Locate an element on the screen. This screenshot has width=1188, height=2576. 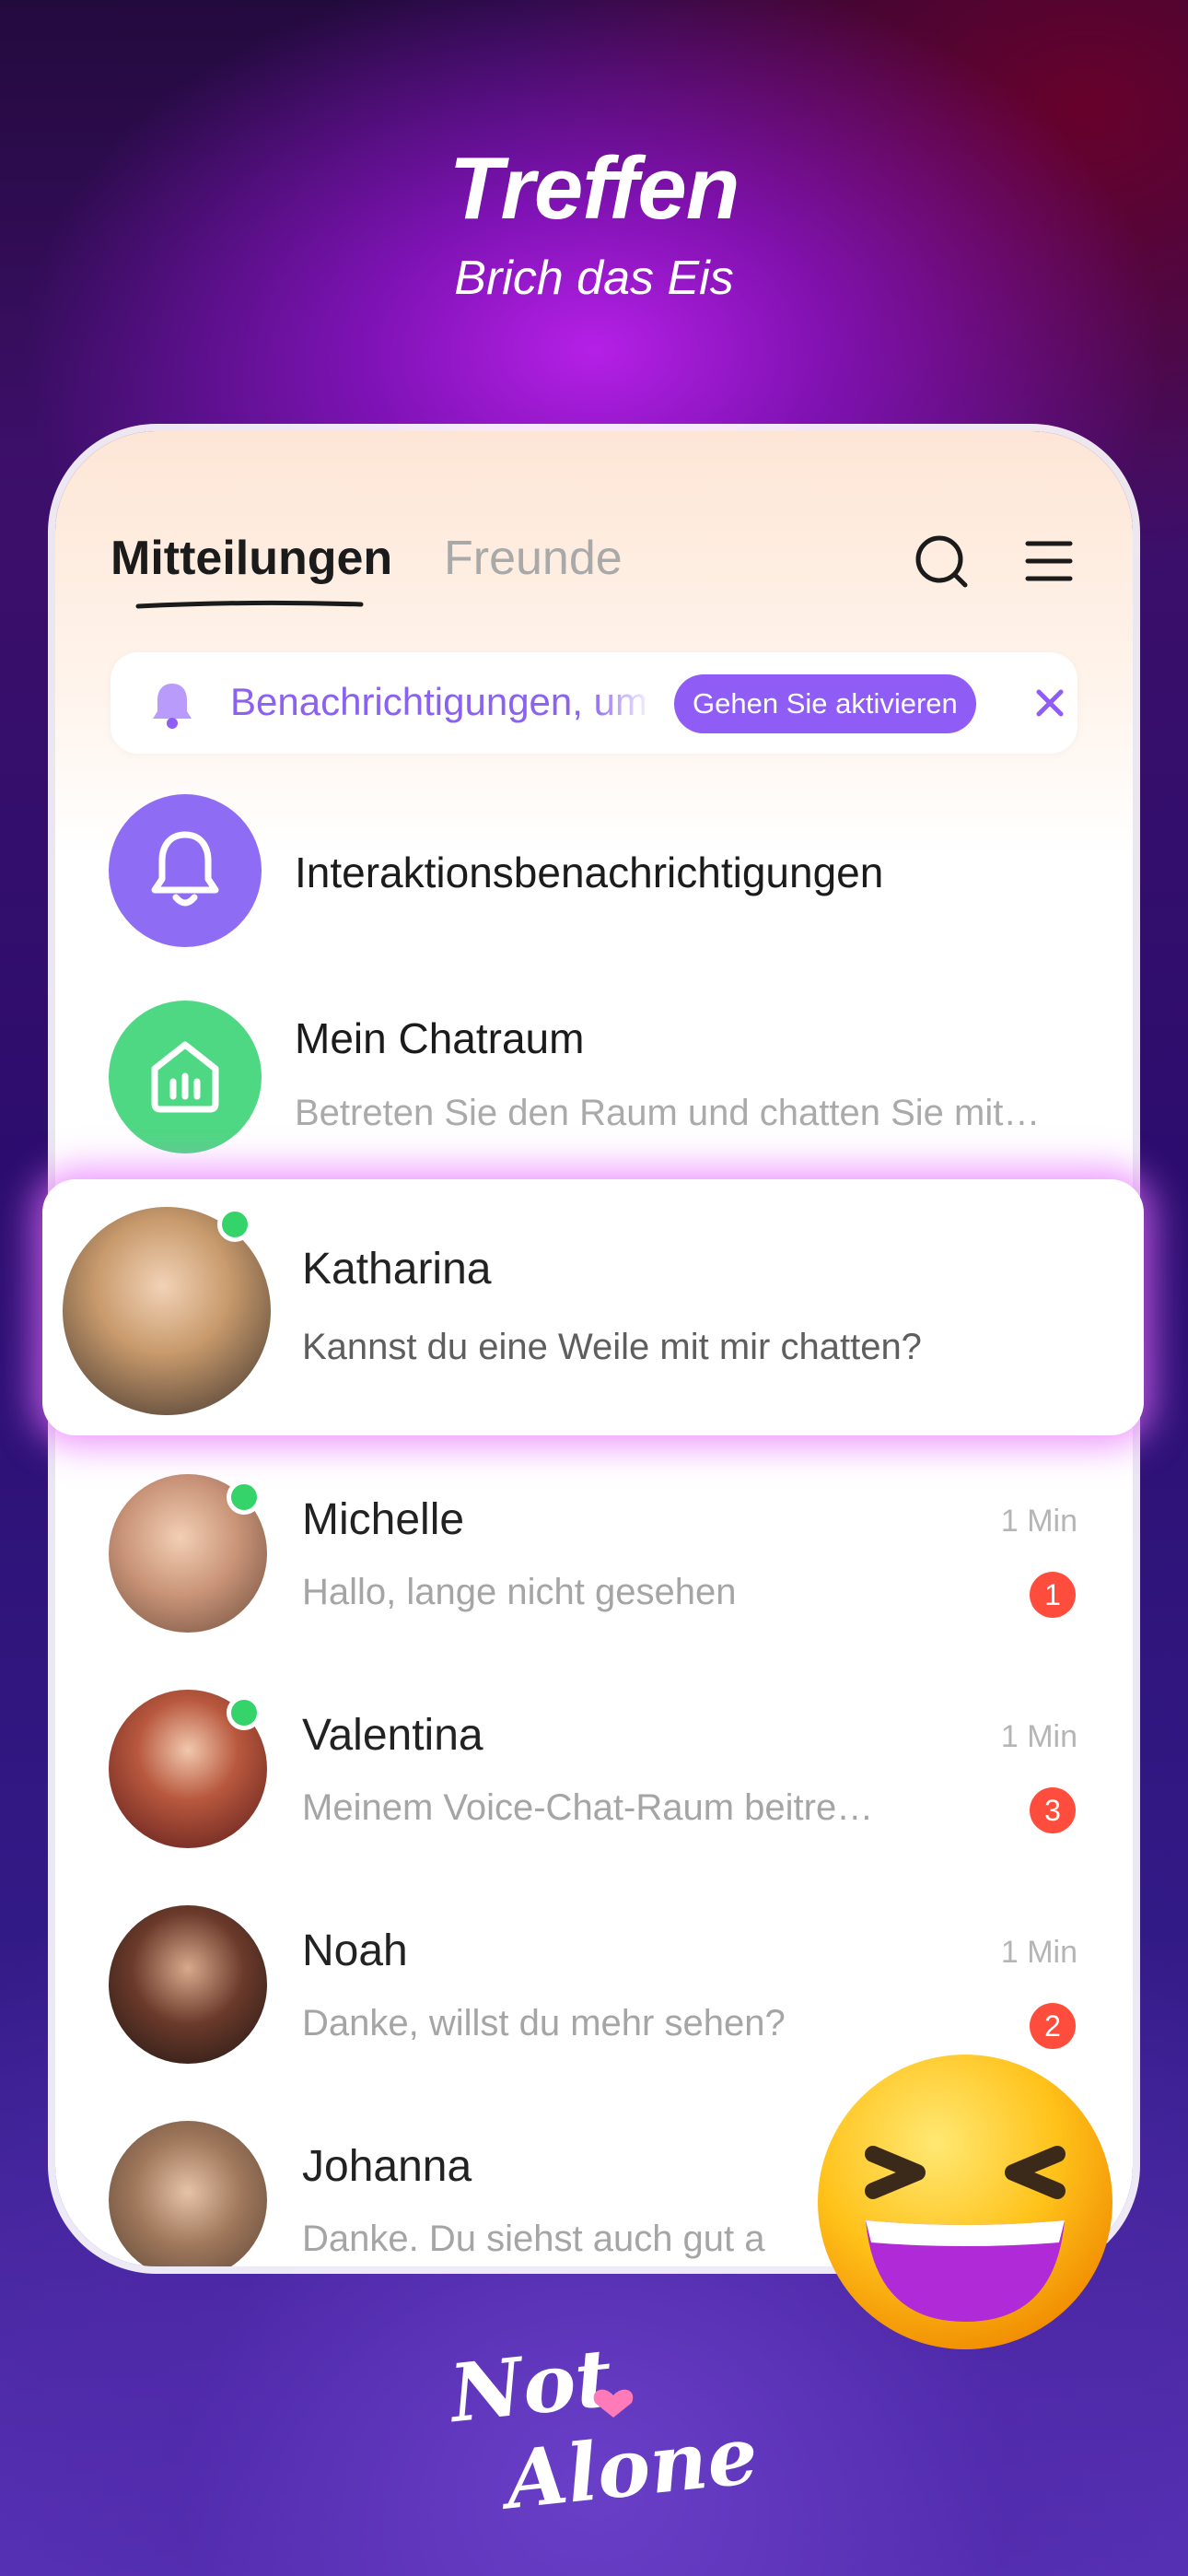
unread-badge: 3 is located at coordinates (1053, 1810).